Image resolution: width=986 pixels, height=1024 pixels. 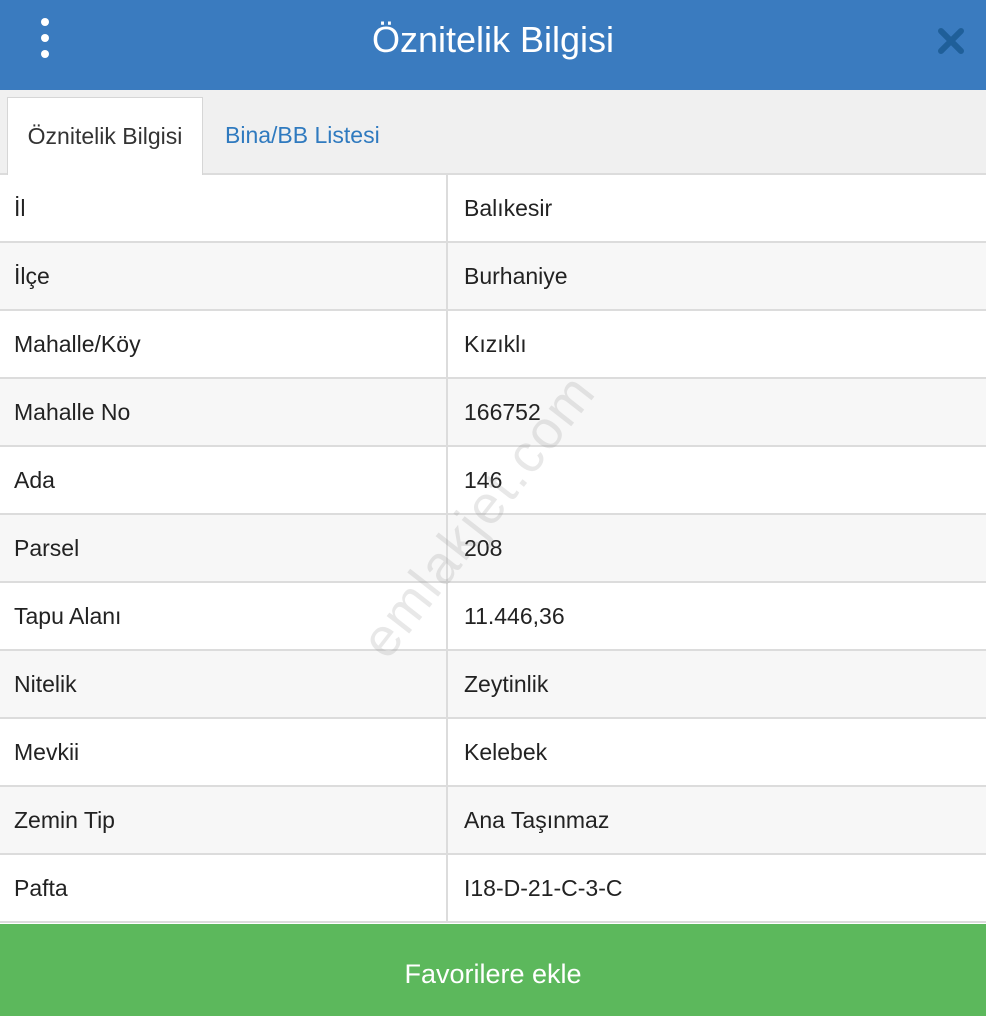 What do you see at coordinates (537, 820) in the screenshot?
I see `attribute-value: Ana Taşınmaz` at bounding box center [537, 820].